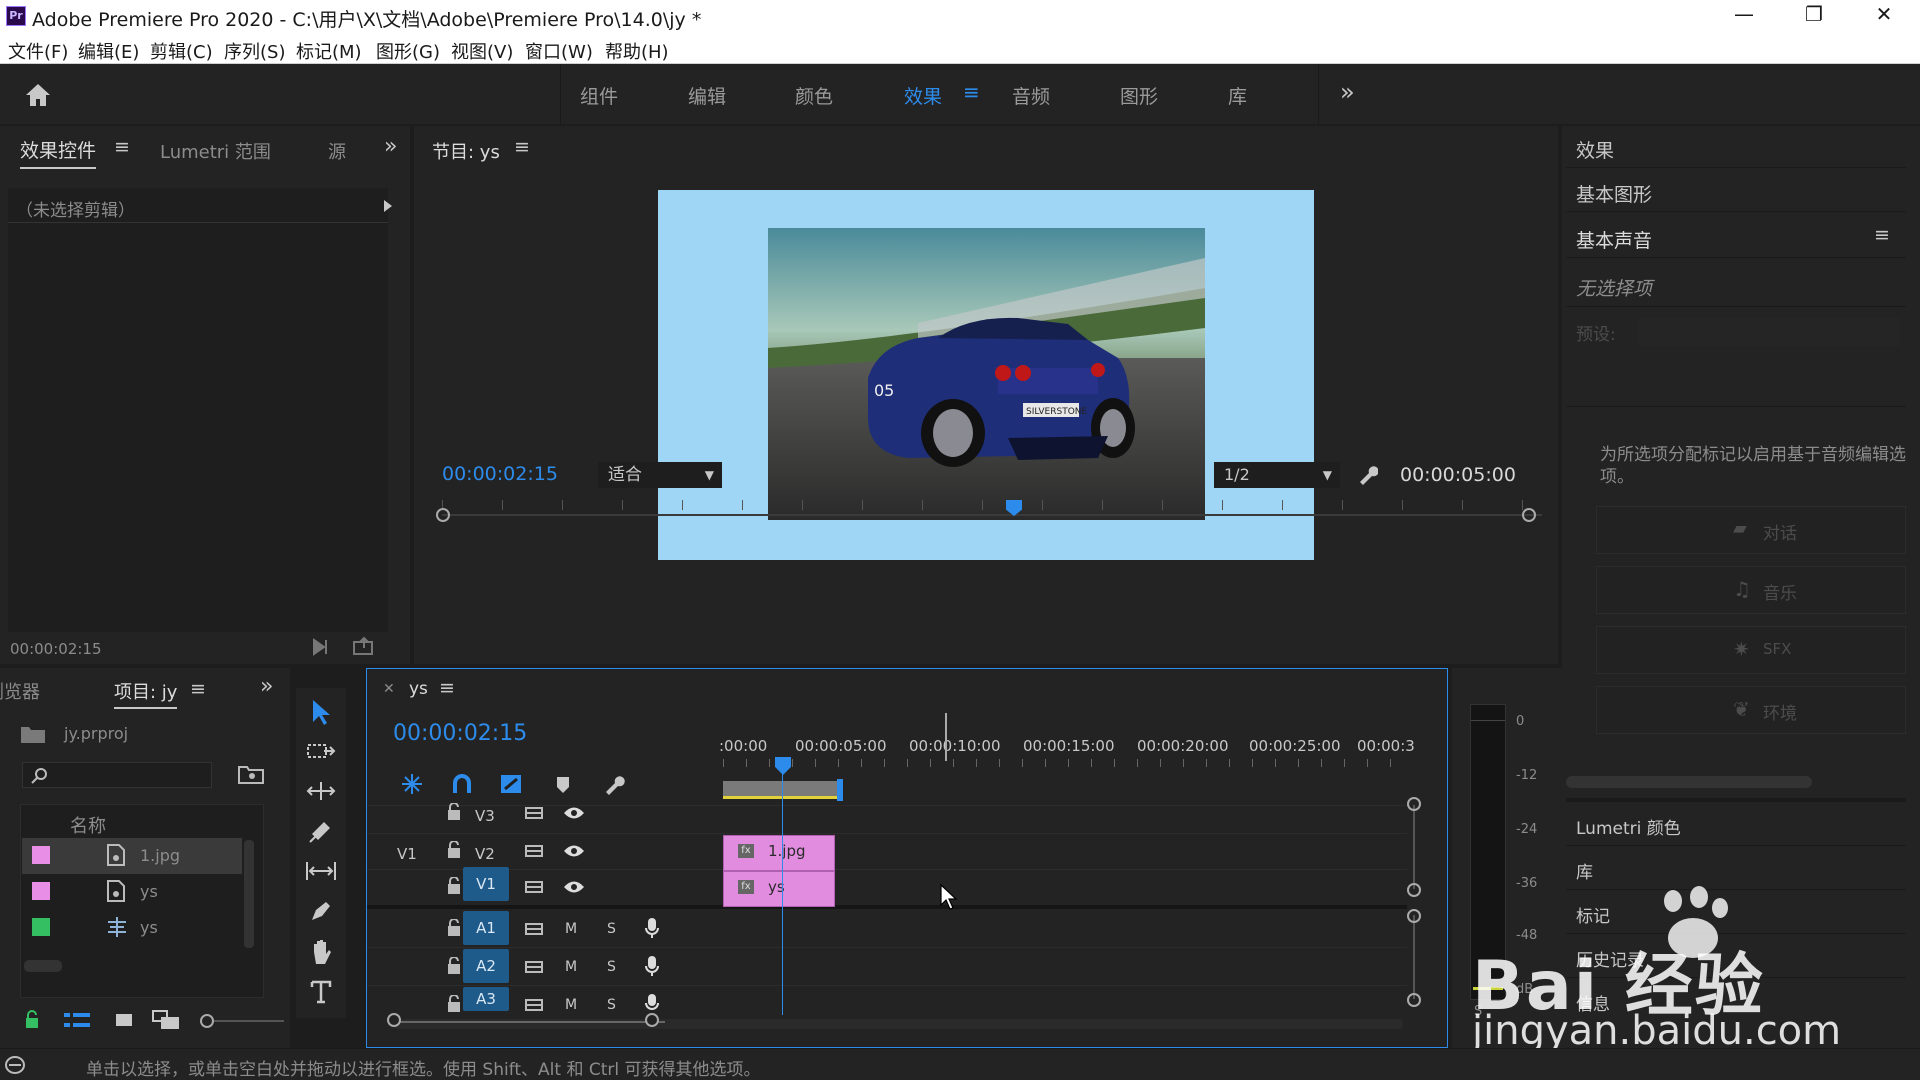 This screenshot has width=1920, height=1080. What do you see at coordinates (1814, 14) in the screenshot?
I see `maximize-button: ❐` at bounding box center [1814, 14].